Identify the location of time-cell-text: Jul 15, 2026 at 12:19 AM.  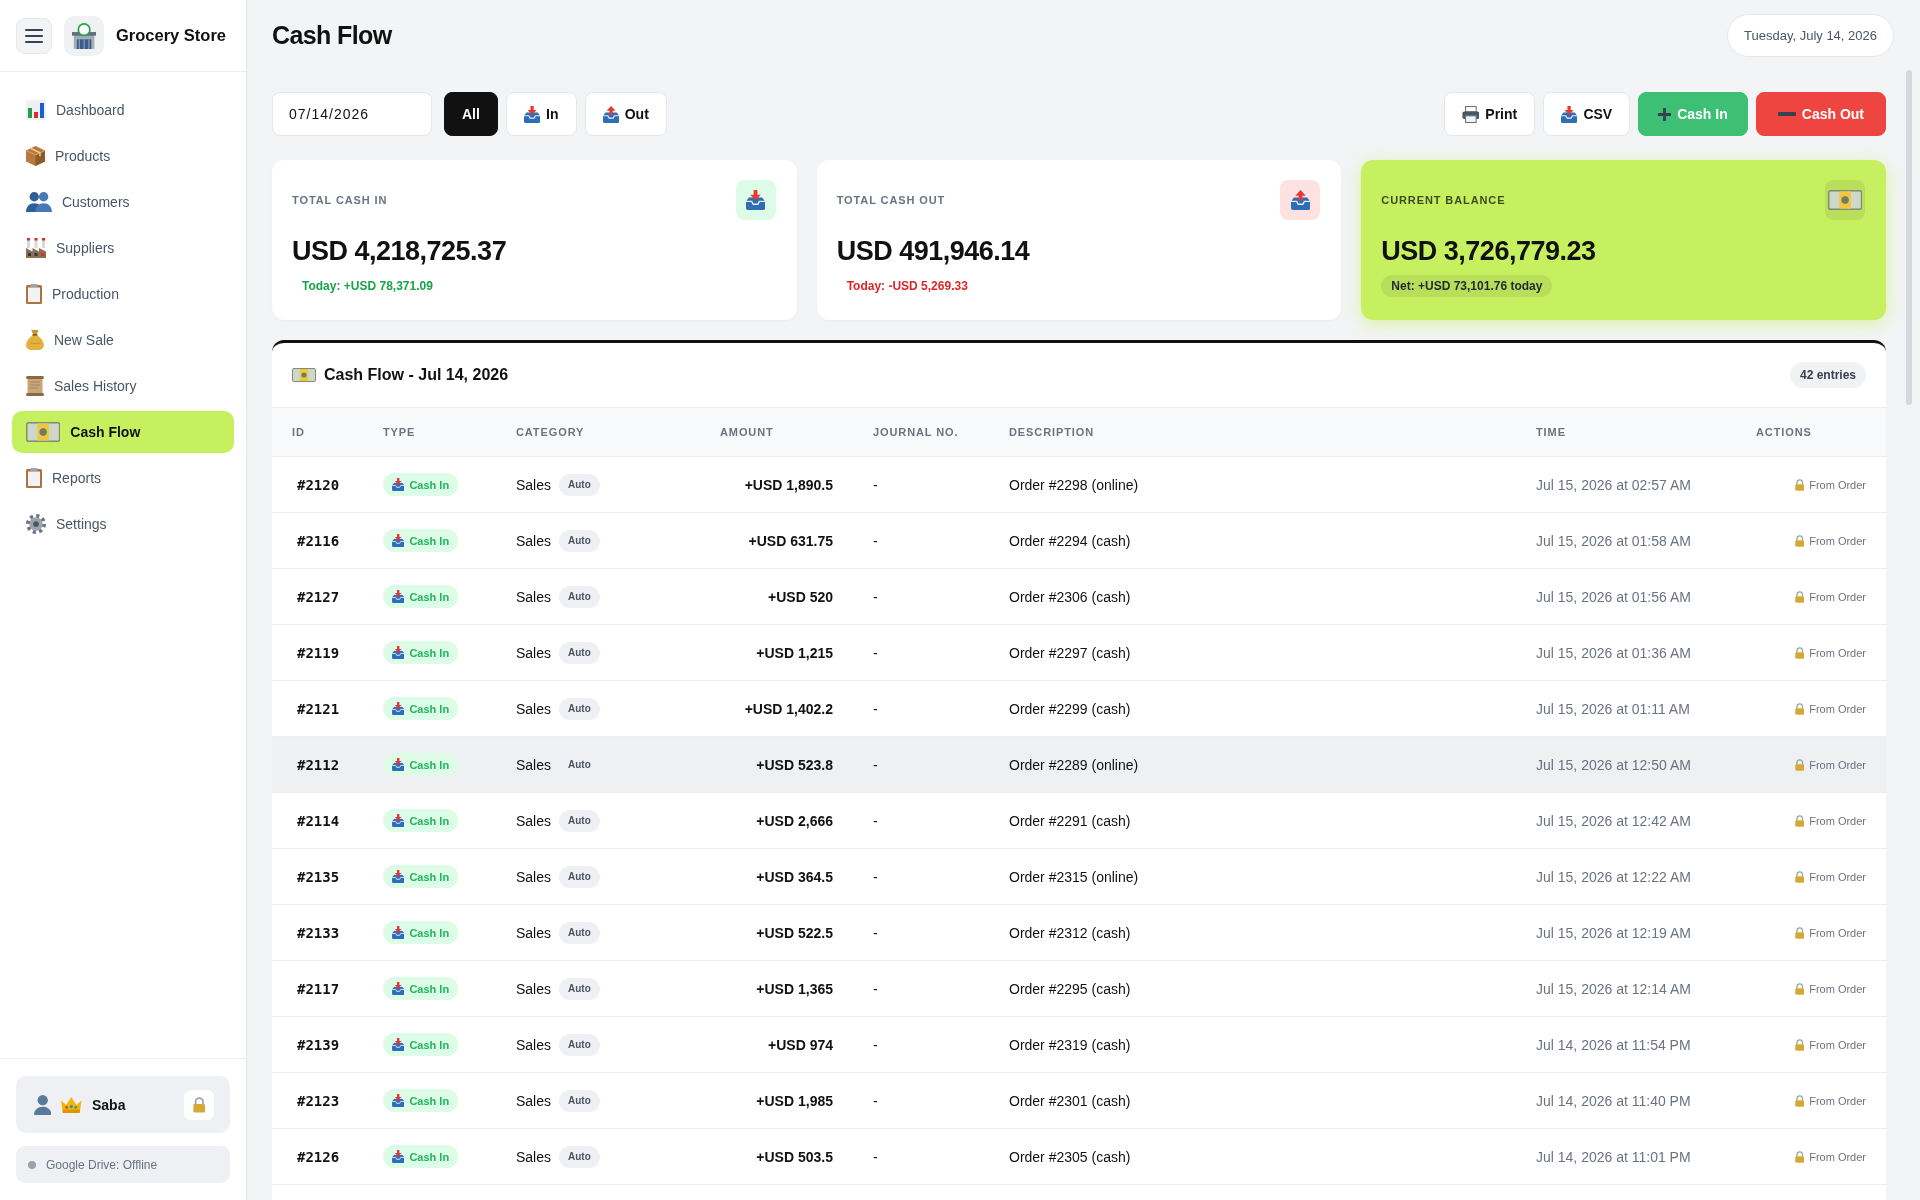
(1613, 932).